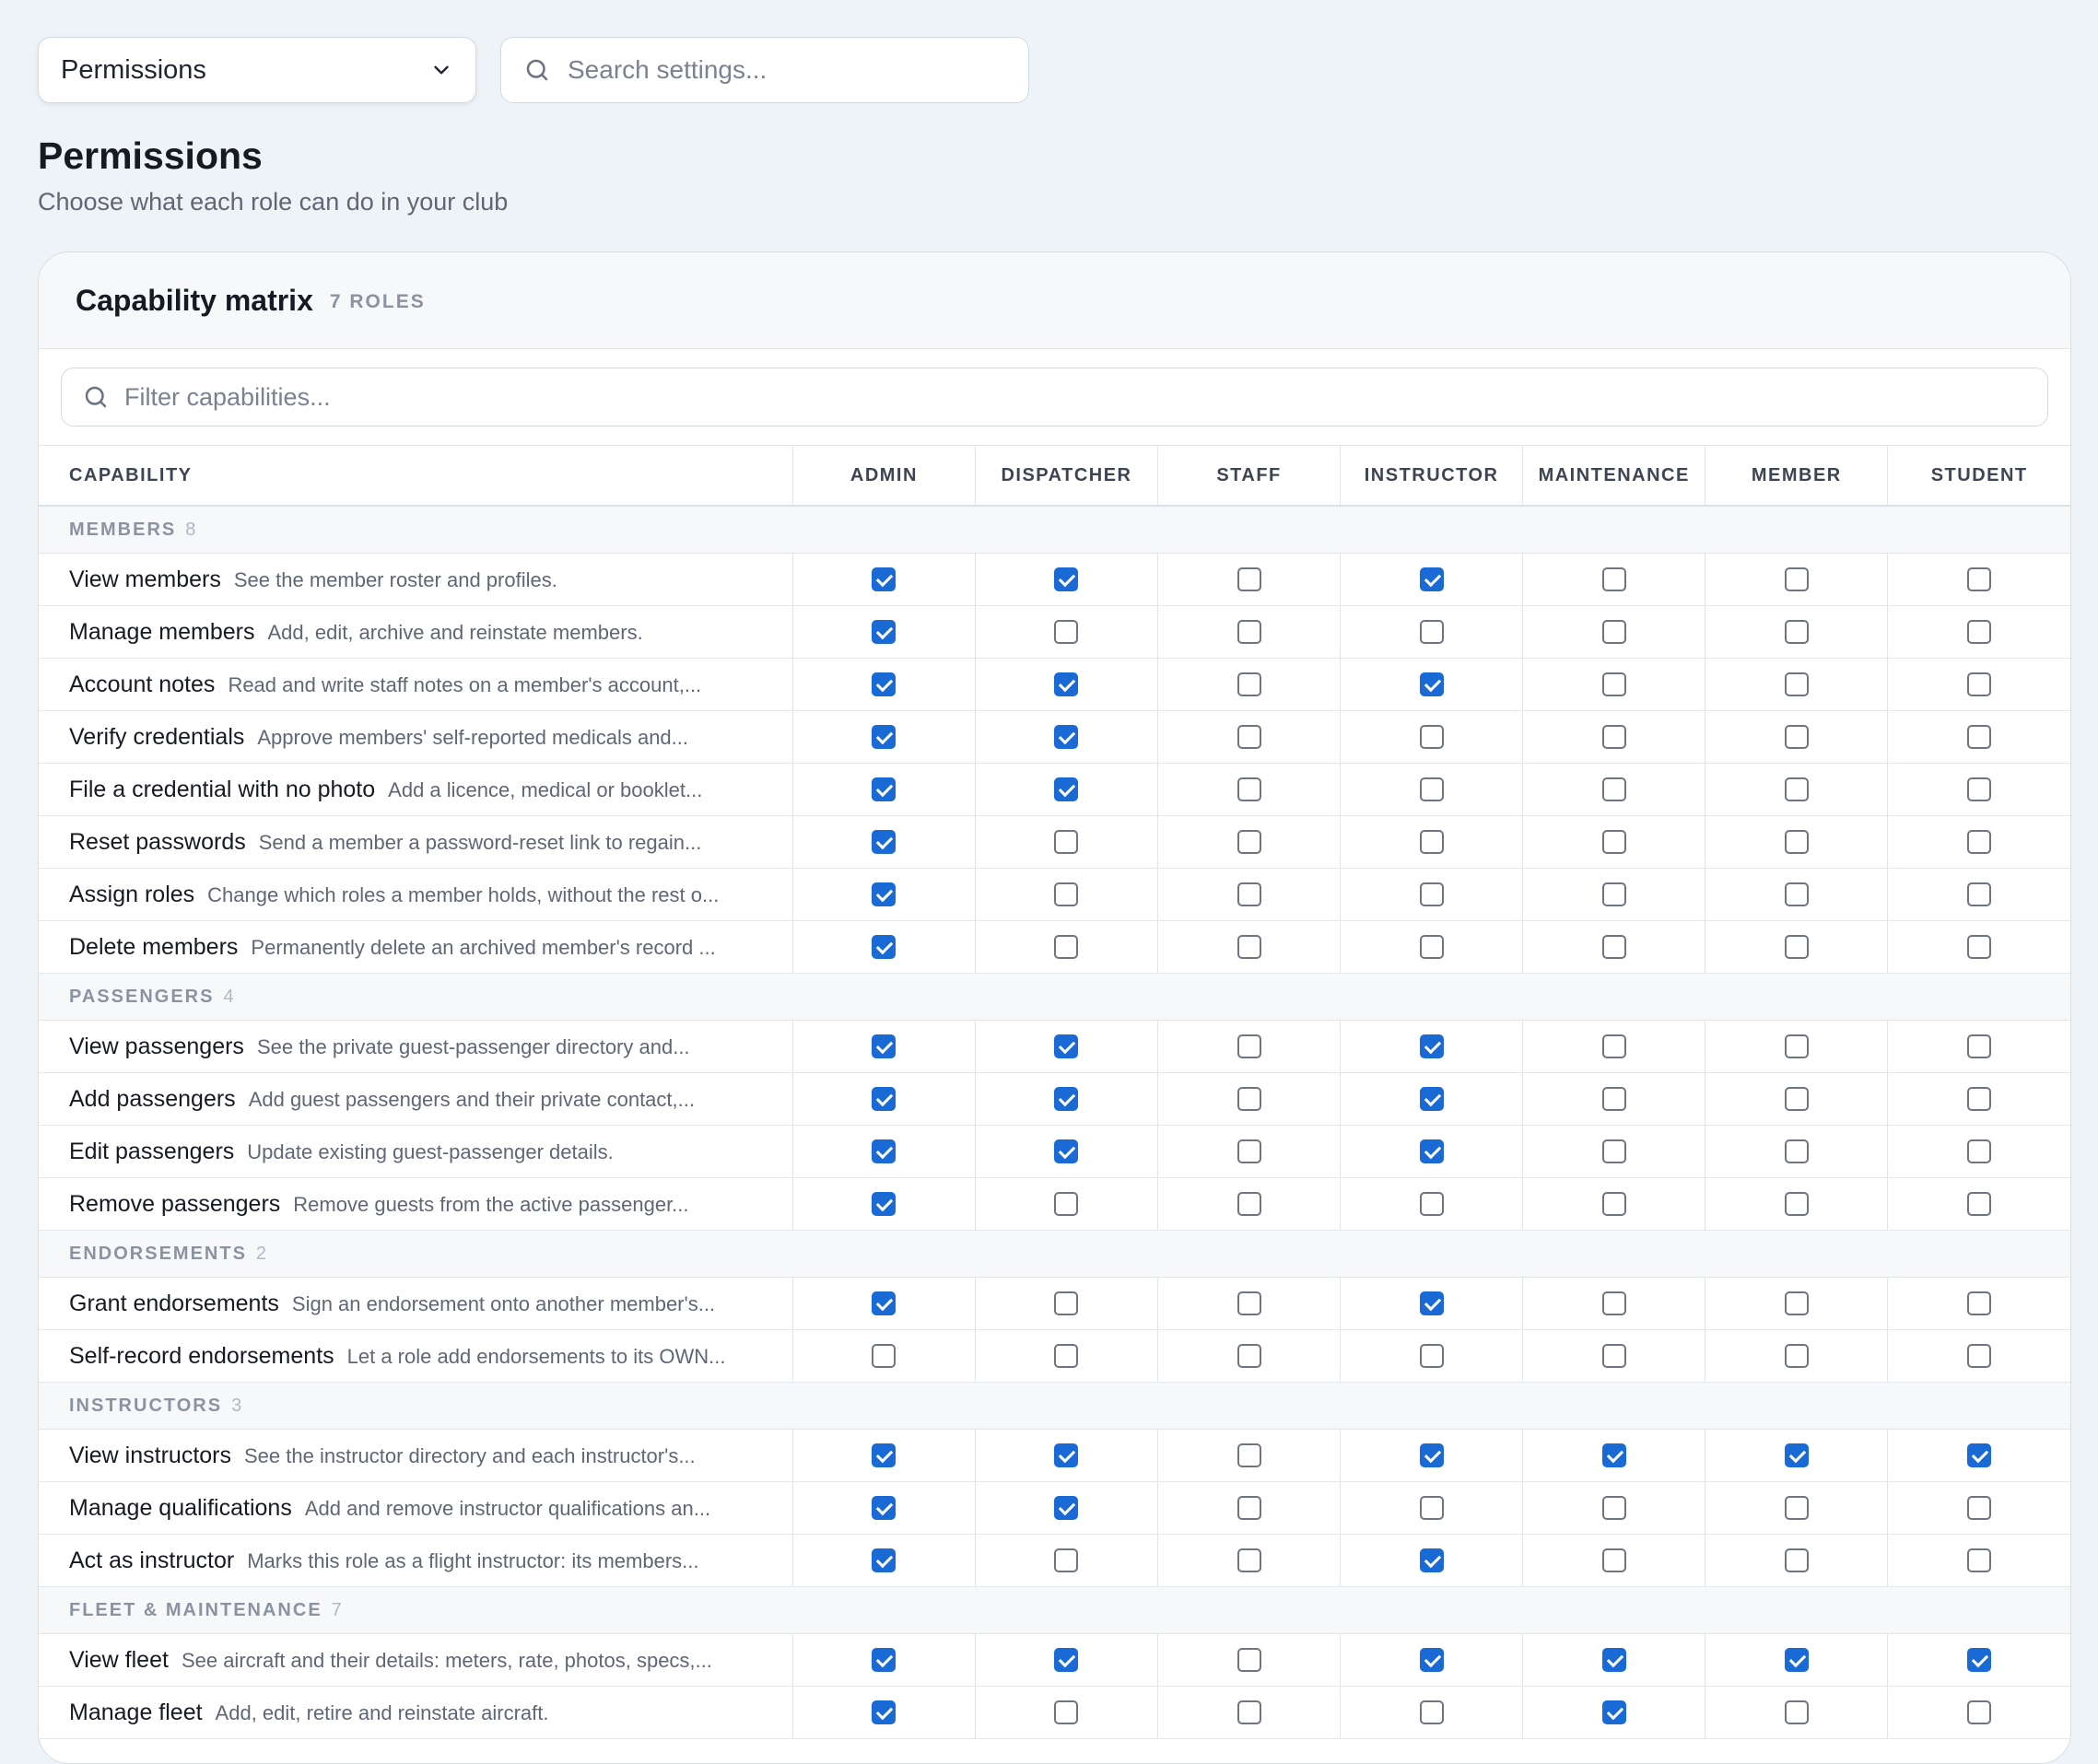 Image resolution: width=2098 pixels, height=1764 pixels. Describe the element at coordinates (786, 70) in the screenshot. I see `settings-search-input` at that location.